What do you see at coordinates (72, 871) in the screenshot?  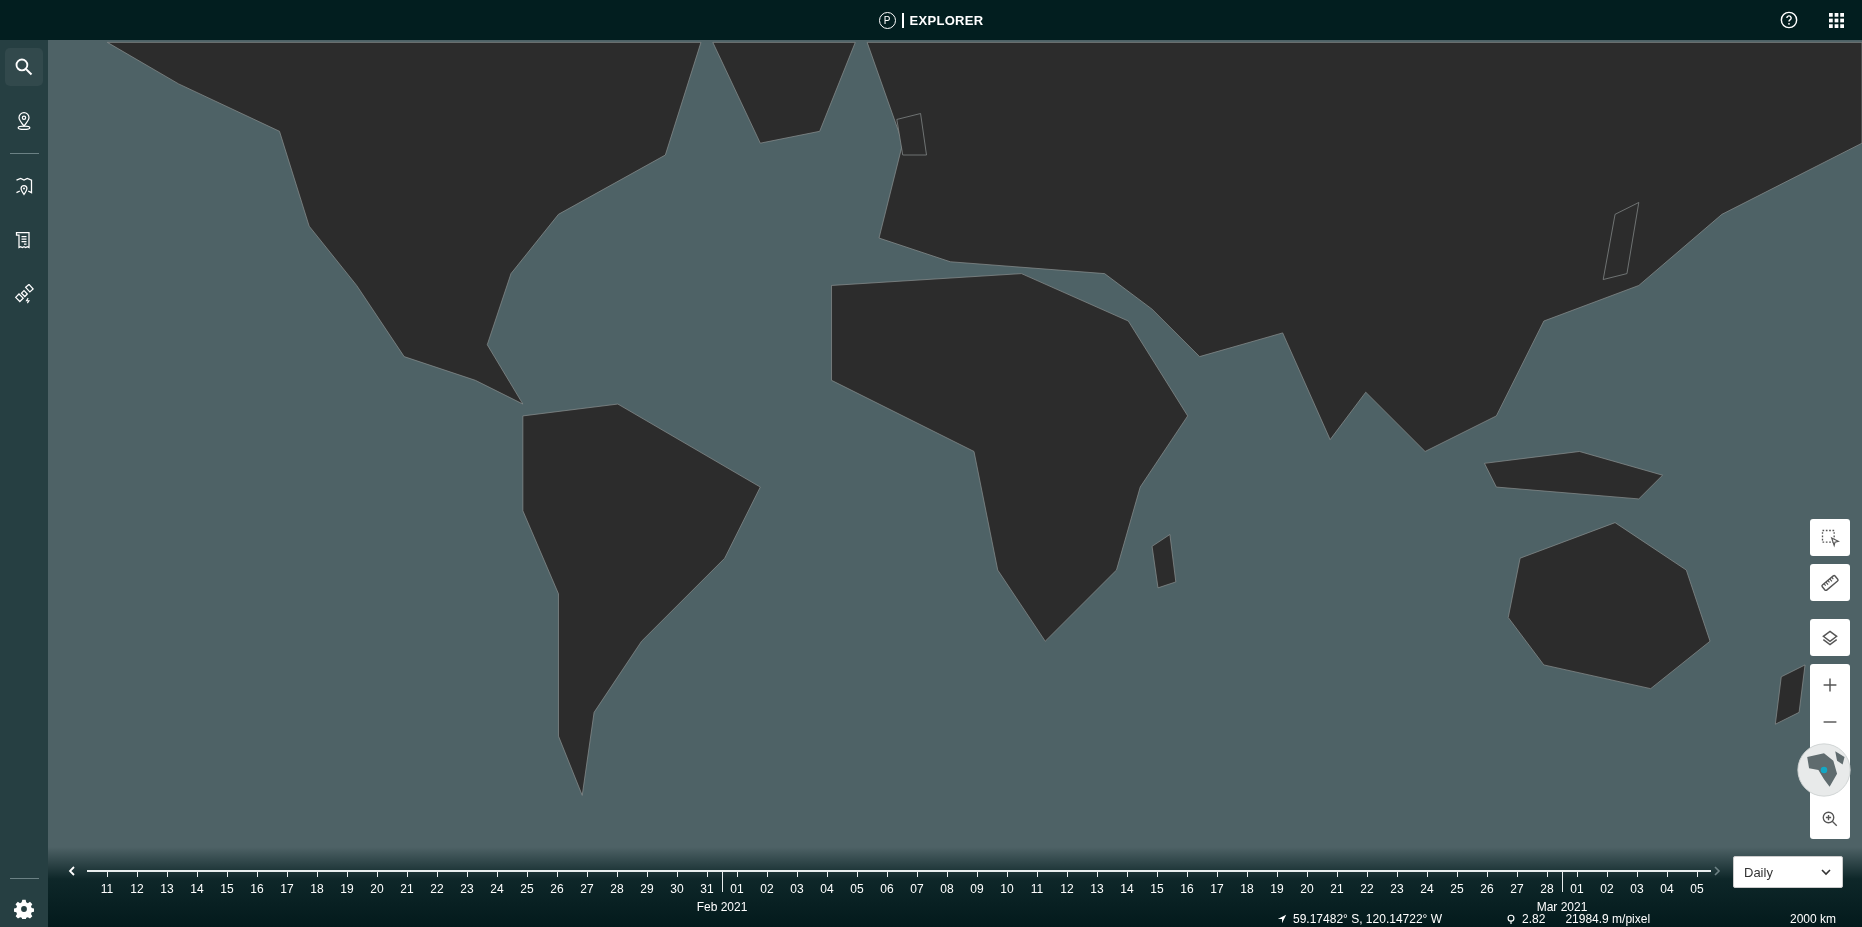 I see `previous-icon` at bounding box center [72, 871].